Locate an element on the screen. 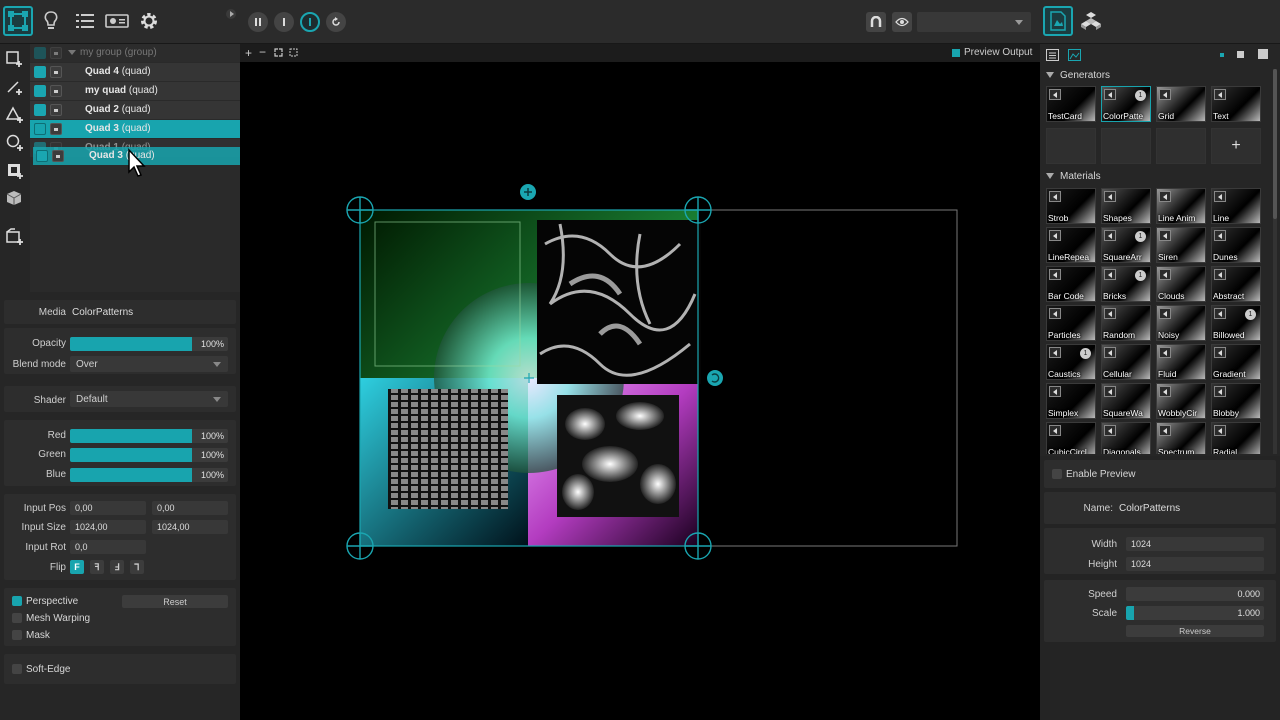 The image size is (1280, 720). blend-mode-select: Over is located at coordinates (149, 364).